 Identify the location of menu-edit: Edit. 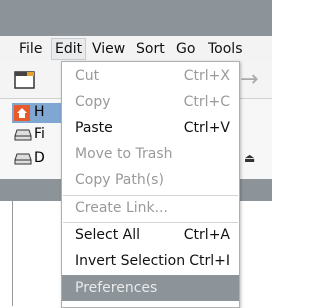
(68, 49).